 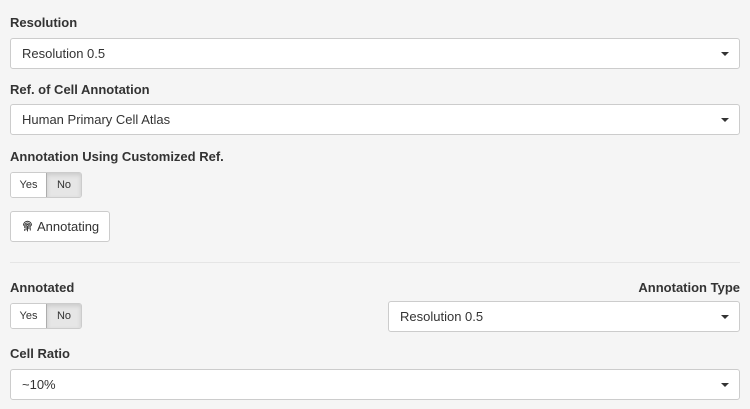 I want to click on cell-ratio-select-value: ~10%, so click(x=39, y=384).